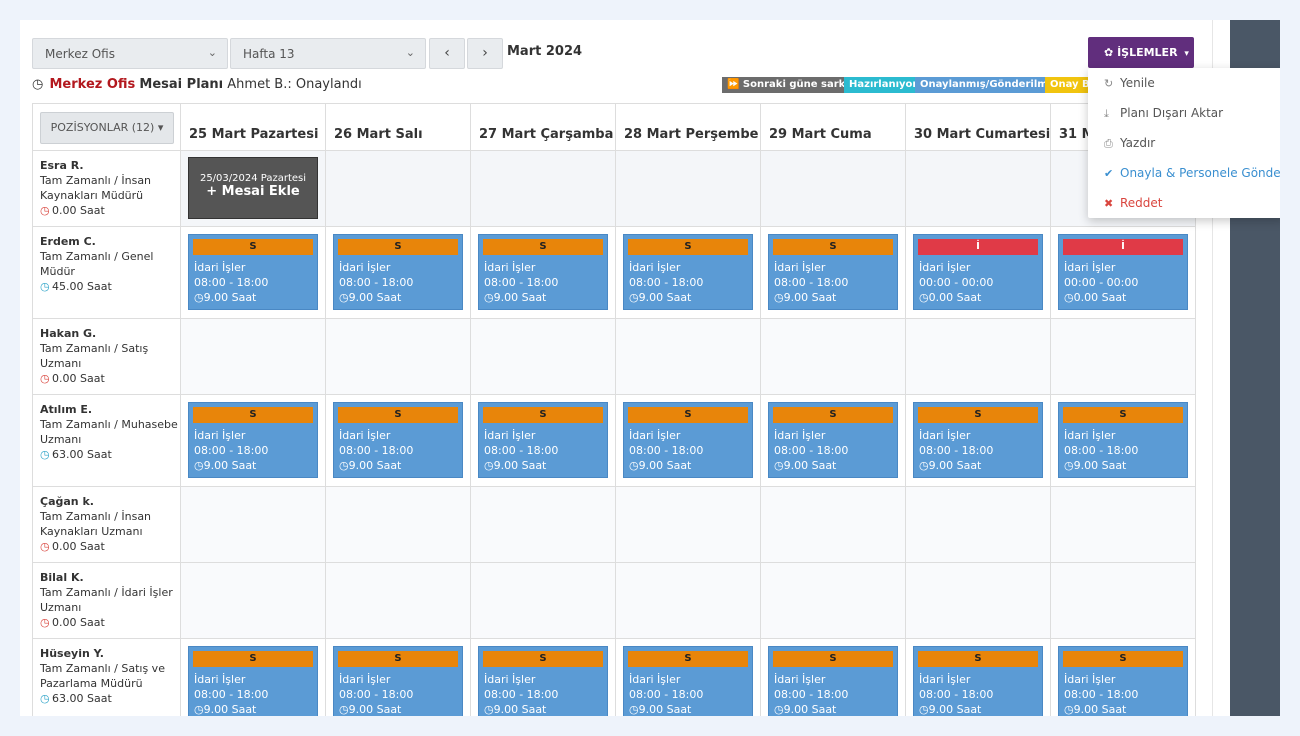  What do you see at coordinates (130, 53) in the screenshot?
I see `location-select: Merkez Ofis ⌄` at bounding box center [130, 53].